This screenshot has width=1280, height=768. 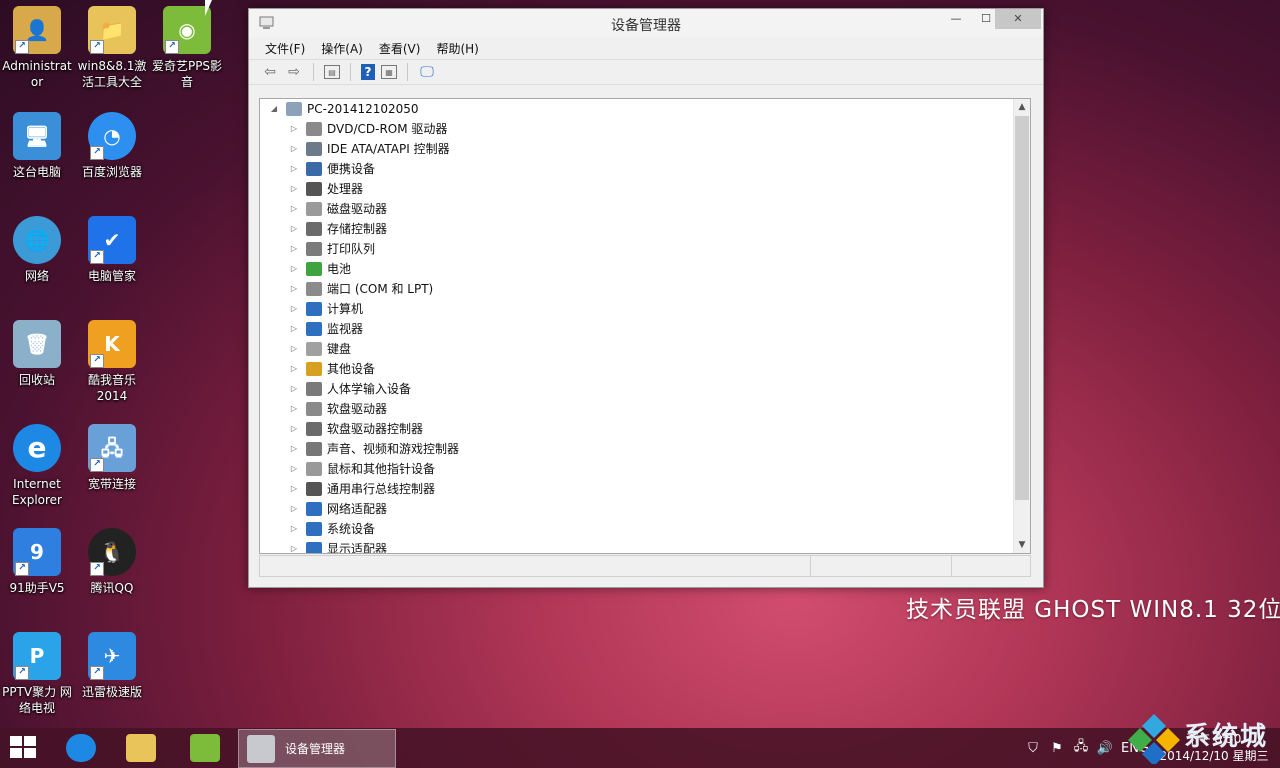 What do you see at coordinates (141, 748) in the screenshot?
I see `taskbar-file-explorer` at bounding box center [141, 748].